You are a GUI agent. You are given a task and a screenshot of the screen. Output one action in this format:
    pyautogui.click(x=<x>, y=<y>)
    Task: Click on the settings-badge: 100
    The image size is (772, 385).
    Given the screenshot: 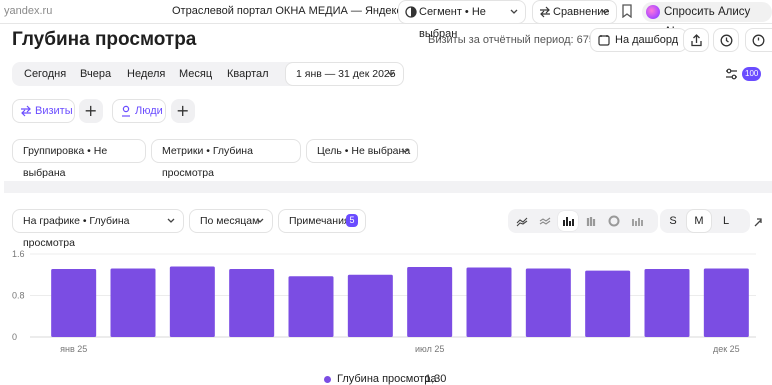 What is the action you would take?
    pyautogui.click(x=752, y=74)
    